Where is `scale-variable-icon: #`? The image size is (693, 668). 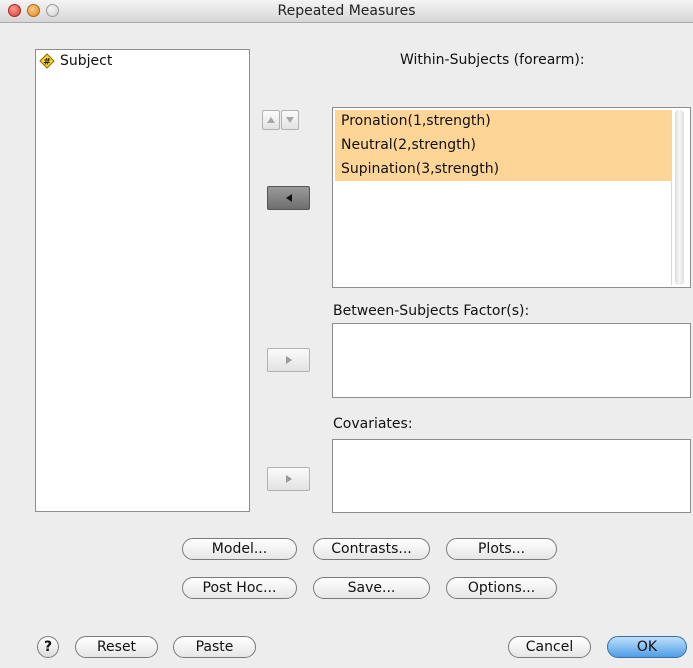
scale-variable-icon: # is located at coordinates (47, 61).